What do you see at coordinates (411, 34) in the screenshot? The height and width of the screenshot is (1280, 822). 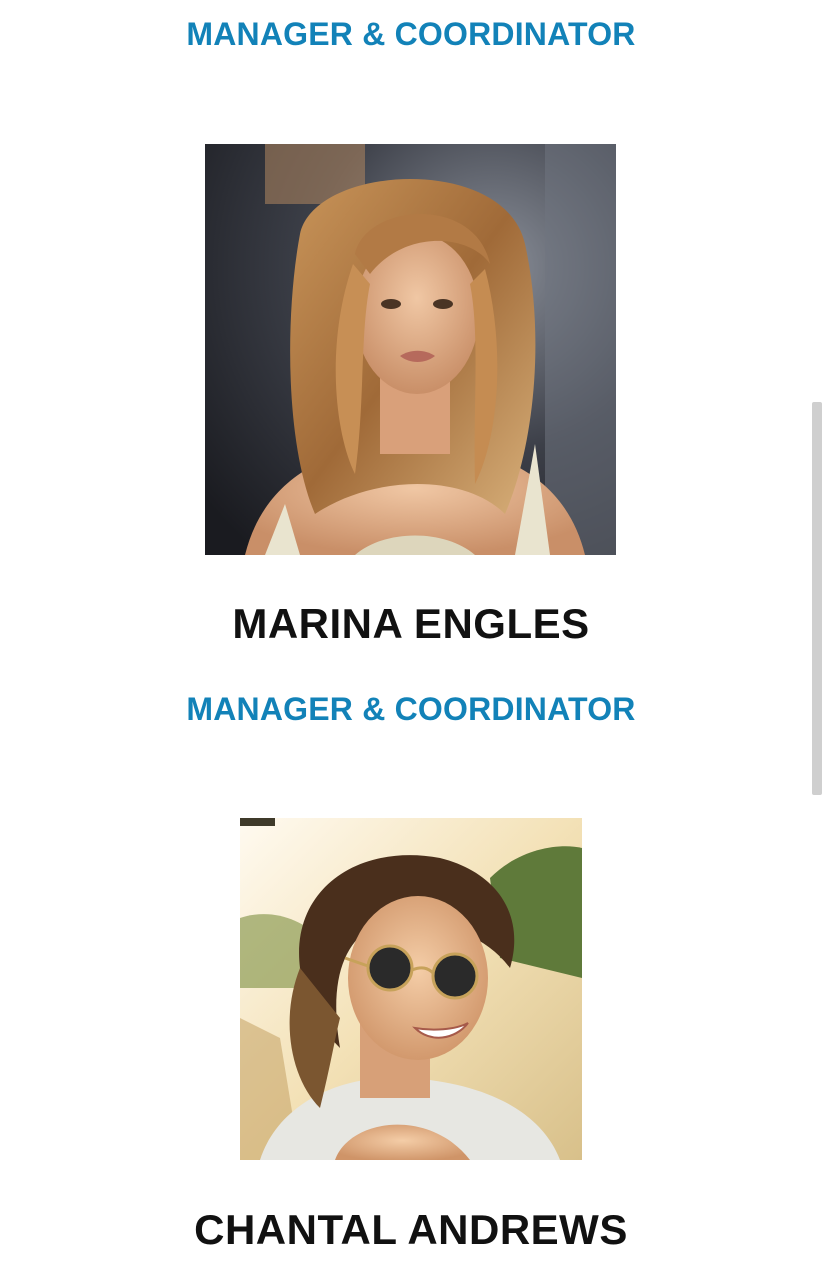 I see `member-role-previous: MANAGER & COORDINATOR` at bounding box center [411, 34].